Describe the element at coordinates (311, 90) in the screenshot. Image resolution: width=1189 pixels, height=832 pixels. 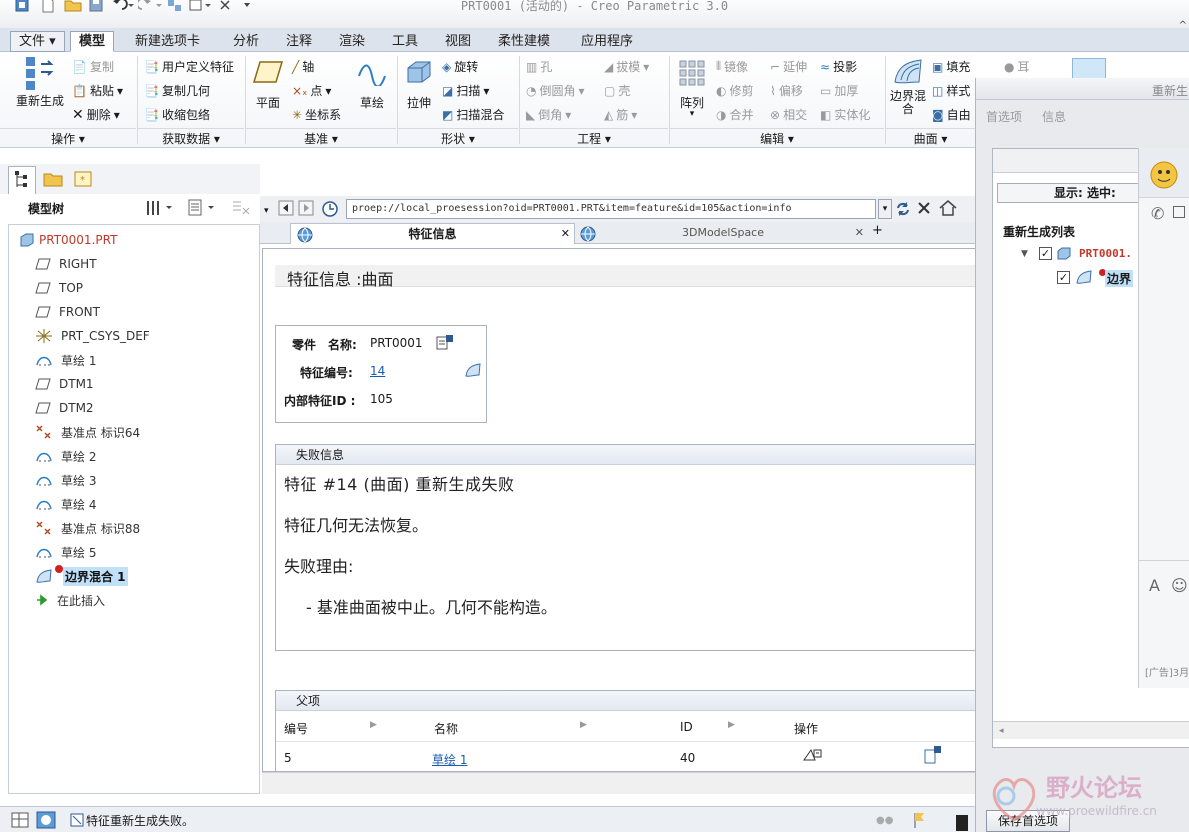
I see `point-button: ×ₓ 点 ▾` at that location.